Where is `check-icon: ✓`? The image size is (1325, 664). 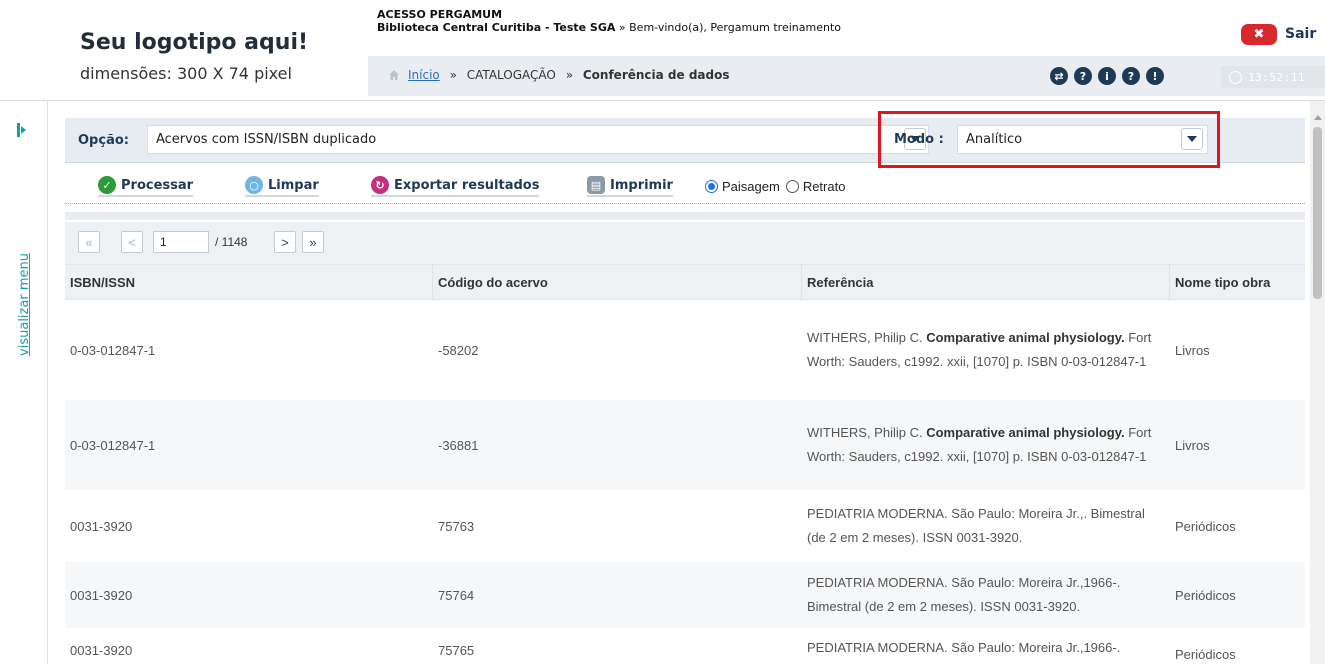 check-icon: ✓ is located at coordinates (107, 185).